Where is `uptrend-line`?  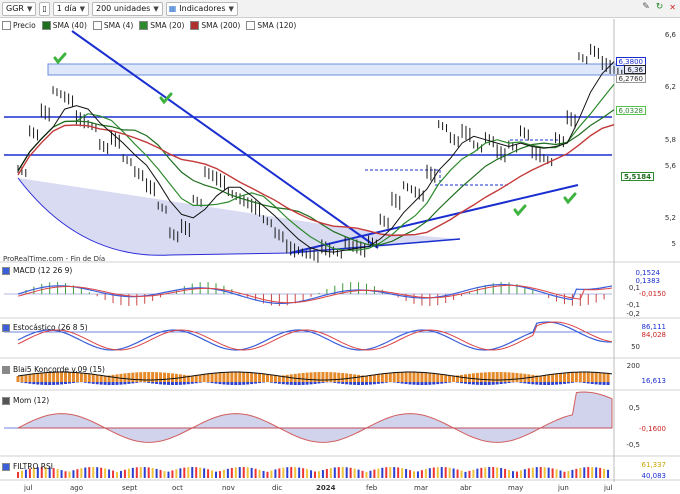
uptrend-line is located at coordinates (434, 219).